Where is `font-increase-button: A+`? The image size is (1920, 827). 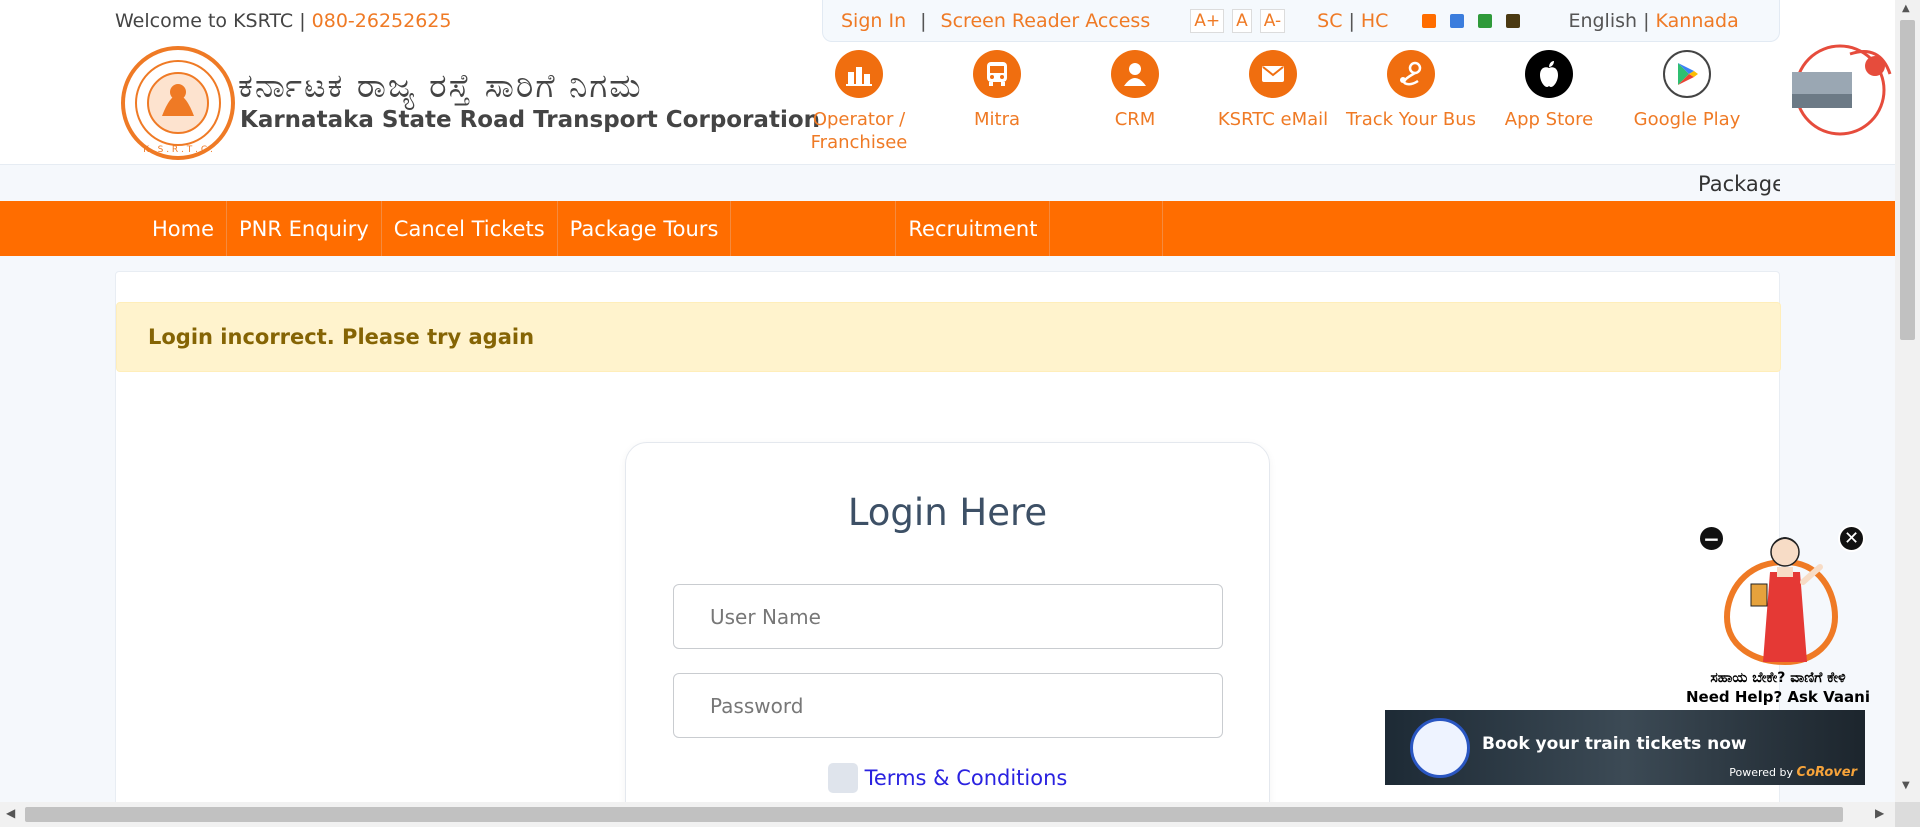 font-increase-button: A+ is located at coordinates (1207, 20).